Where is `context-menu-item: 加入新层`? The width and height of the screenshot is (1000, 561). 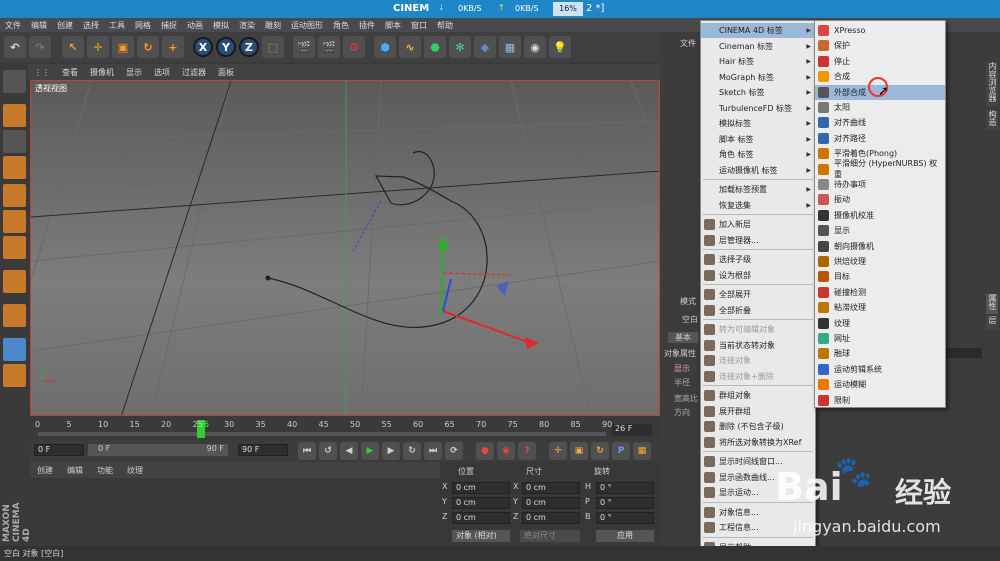
context-menu-item: 加入新层 is located at coordinates (758, 224).